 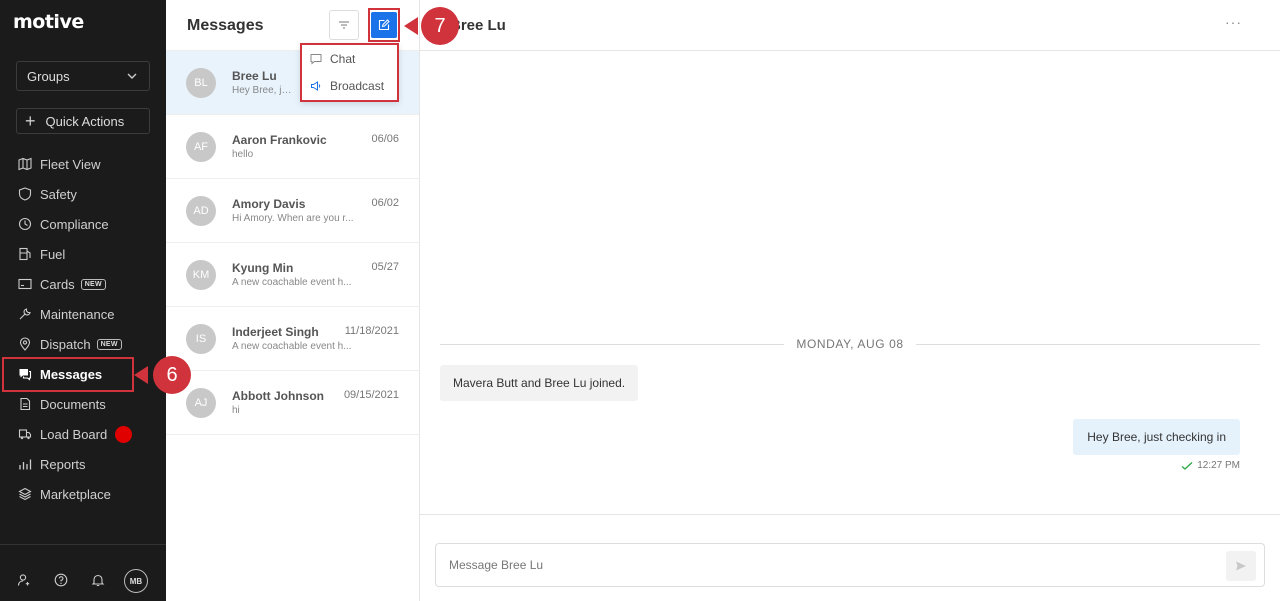 What do you see at coordinates (25, 254) in the screenshot?
I see `fuel-icon` at bounding box center [25, 254].